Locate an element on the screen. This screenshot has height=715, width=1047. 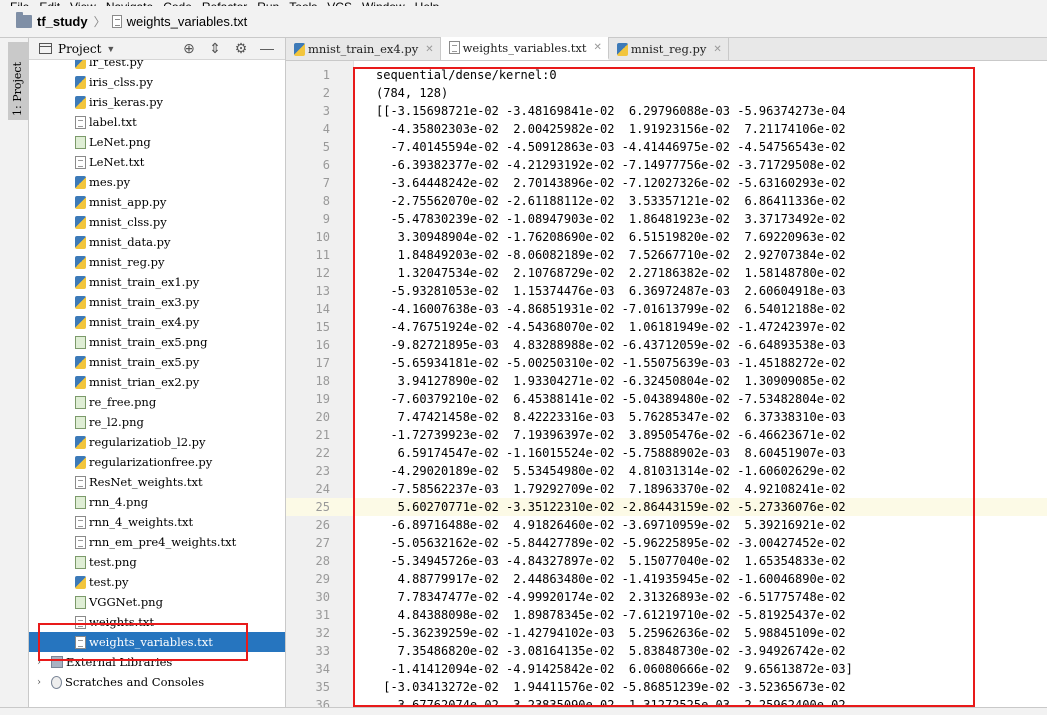
line-number: 34 is located at coordinates (322, 669).